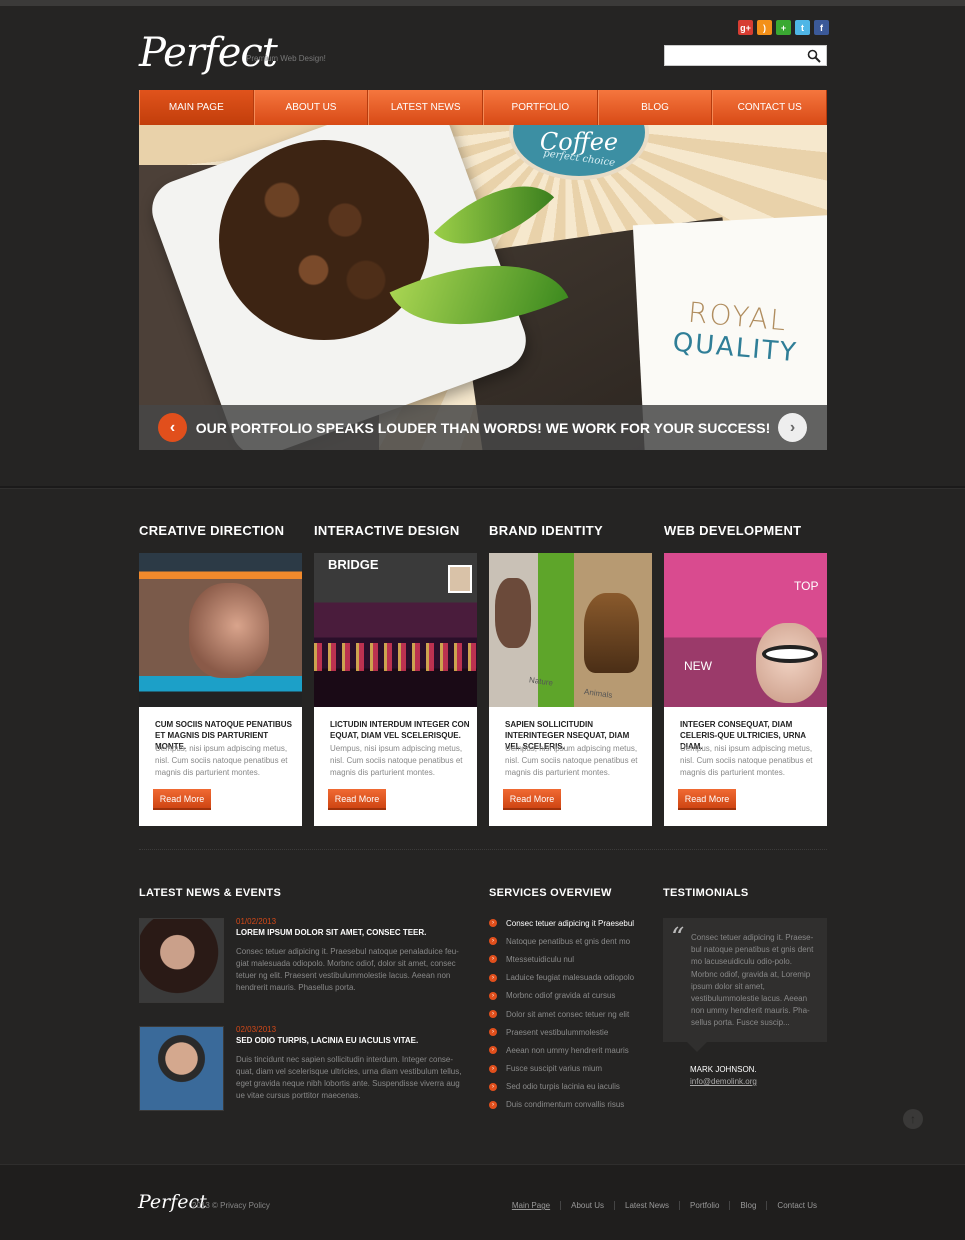 This screenshot has height=1240, width=965. What do you see at coordinates (796, 1205) in the screenshot?
I see `footer-link-contact-us: Contact Us` at bounding box center [796, 1205].